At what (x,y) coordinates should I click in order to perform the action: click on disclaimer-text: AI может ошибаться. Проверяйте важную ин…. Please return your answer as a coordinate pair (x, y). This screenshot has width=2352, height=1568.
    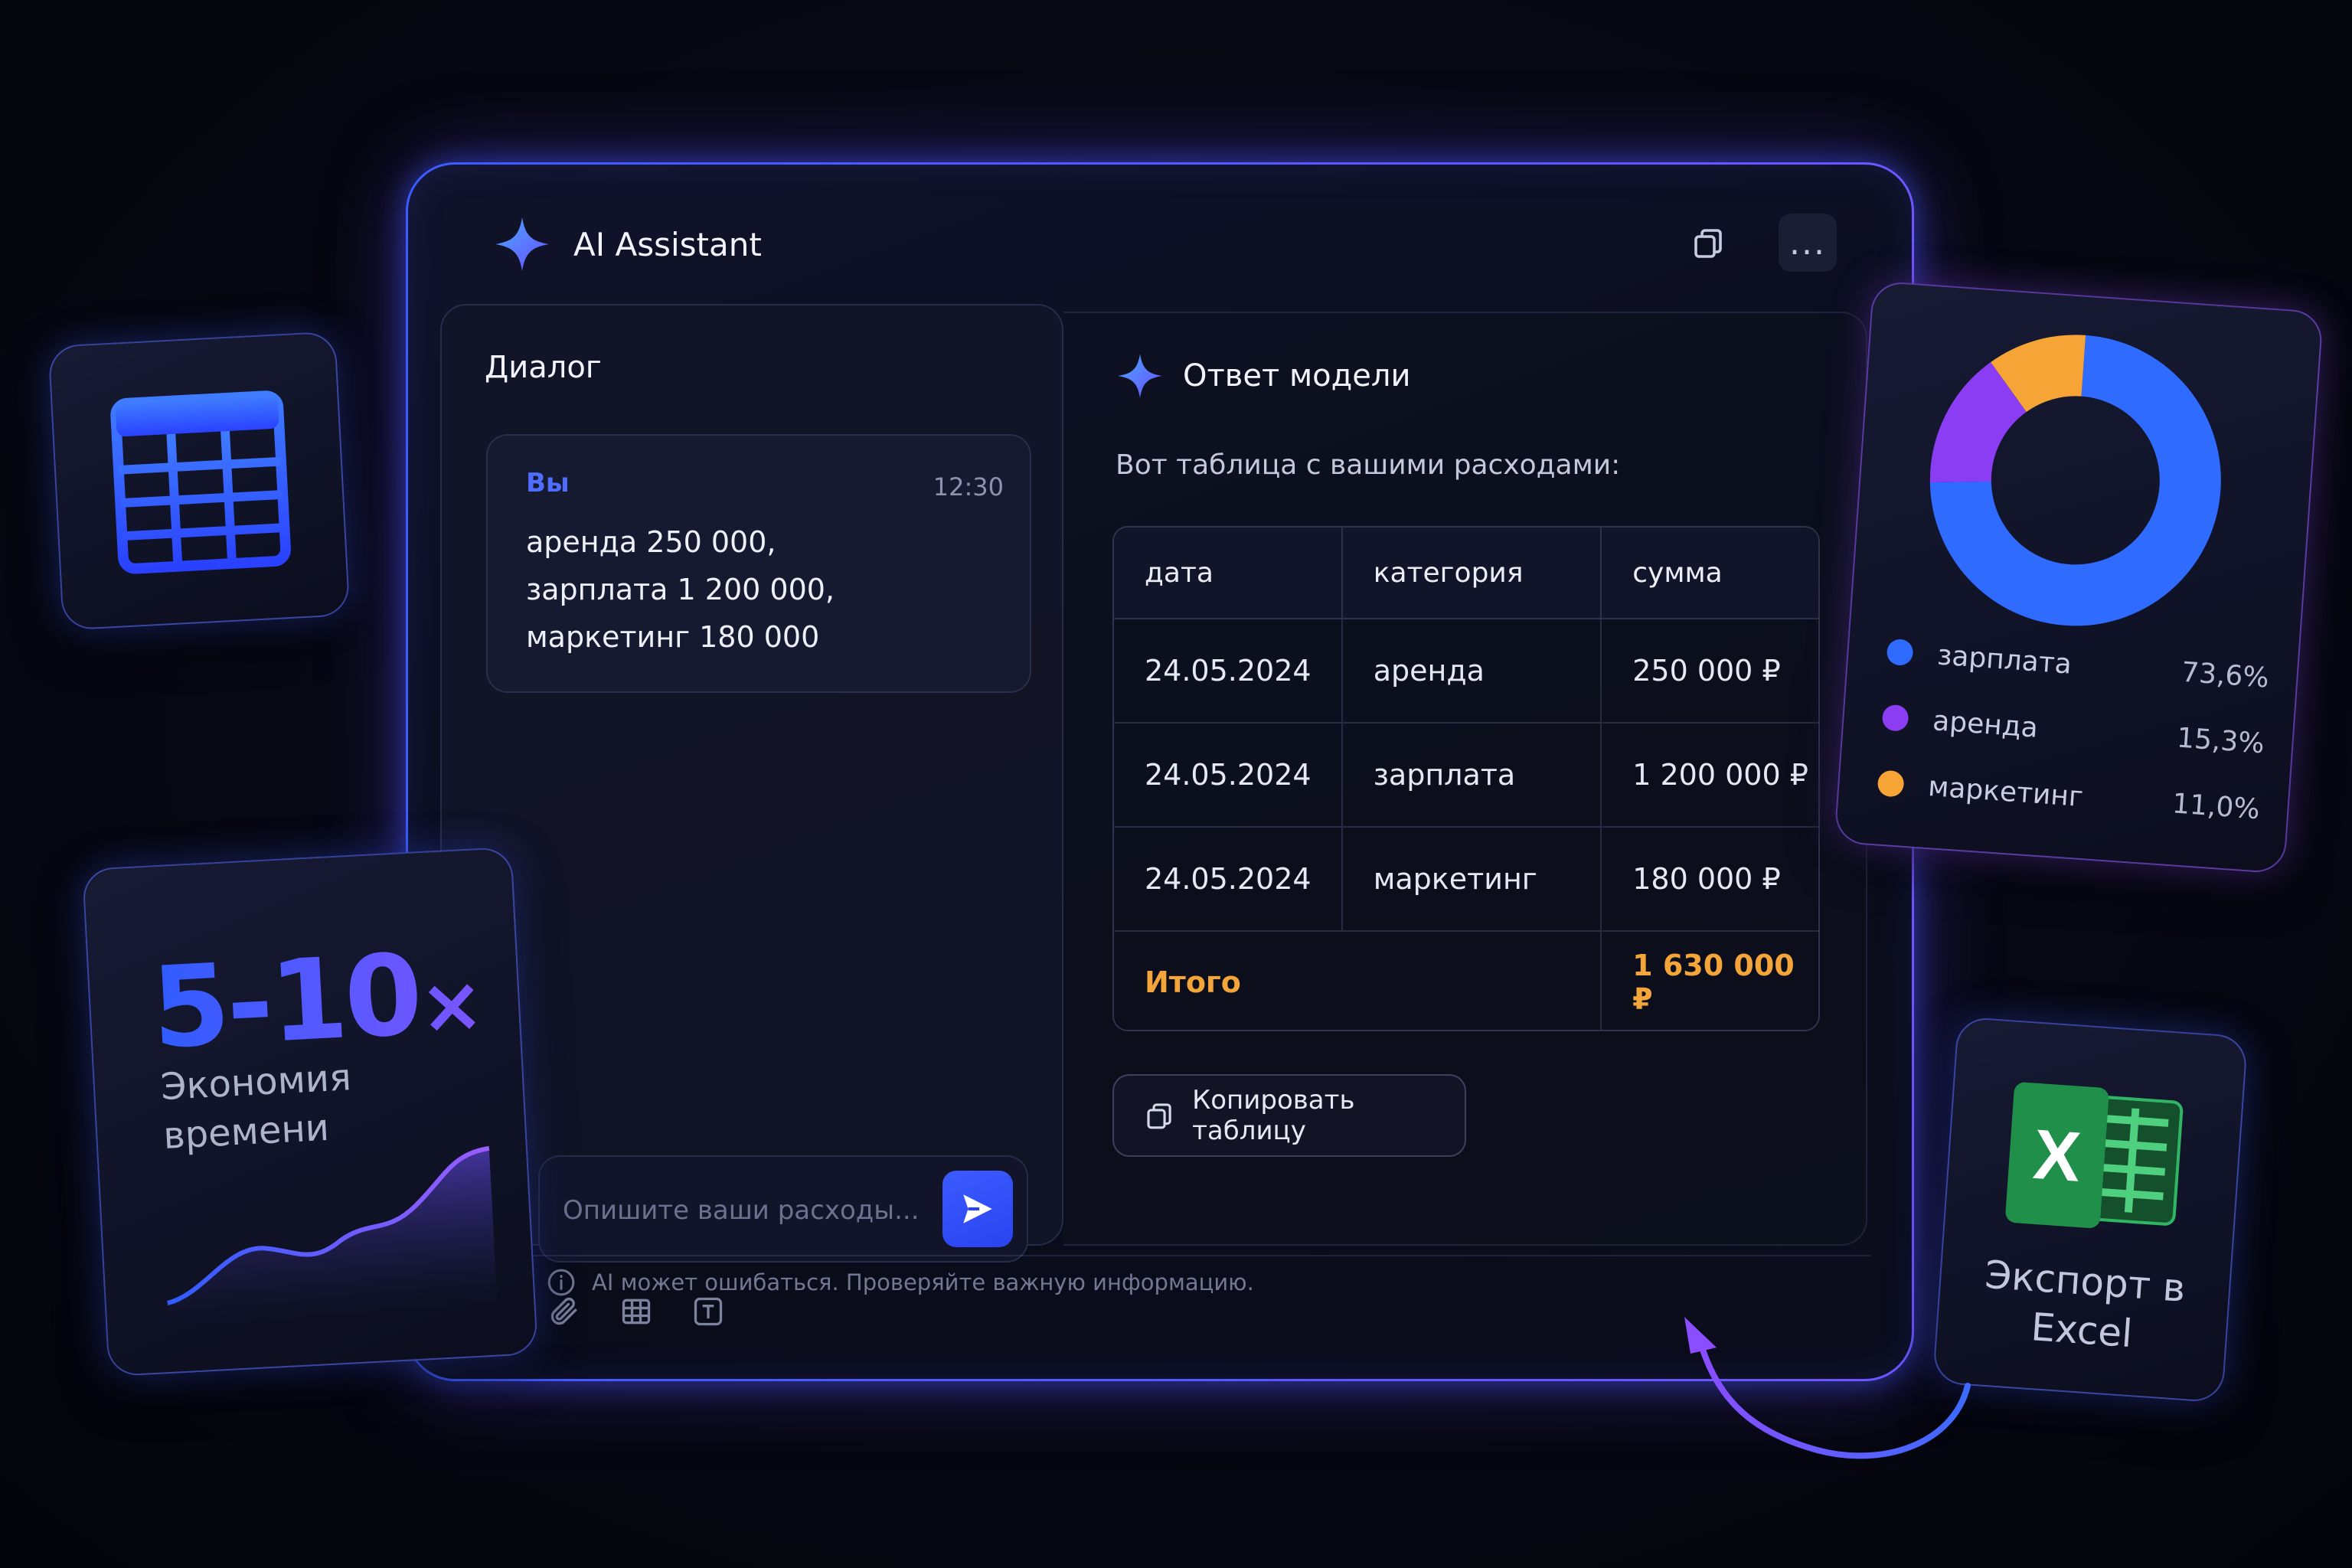
    Looking at the image, I should click on (923, 1282).